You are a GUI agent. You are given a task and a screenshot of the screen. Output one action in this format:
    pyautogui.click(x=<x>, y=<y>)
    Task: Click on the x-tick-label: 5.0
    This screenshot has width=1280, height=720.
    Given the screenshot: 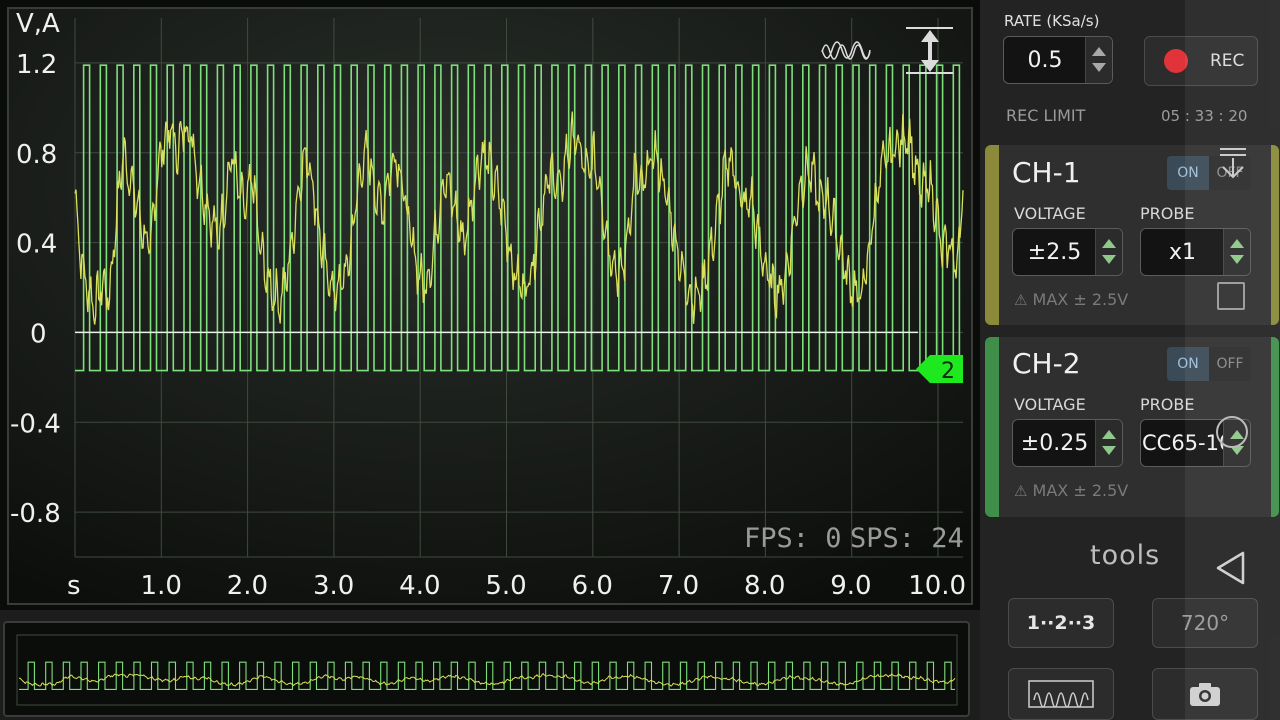 What is the action you would take?
    pyautogui.click(x=505, y=586)
    